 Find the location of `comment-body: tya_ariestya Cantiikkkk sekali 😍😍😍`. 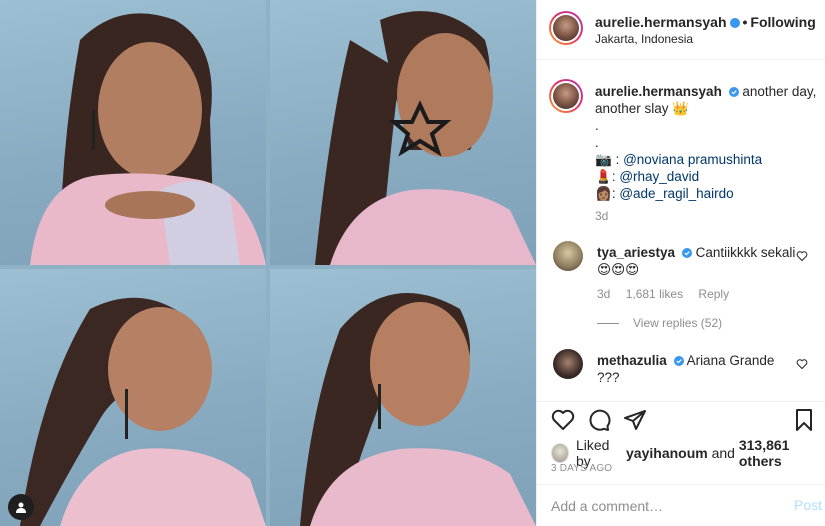

comment-body: tya_ariestya Cantiikkkk sekali 😍😍😍 is located at coordinates (697, 261).